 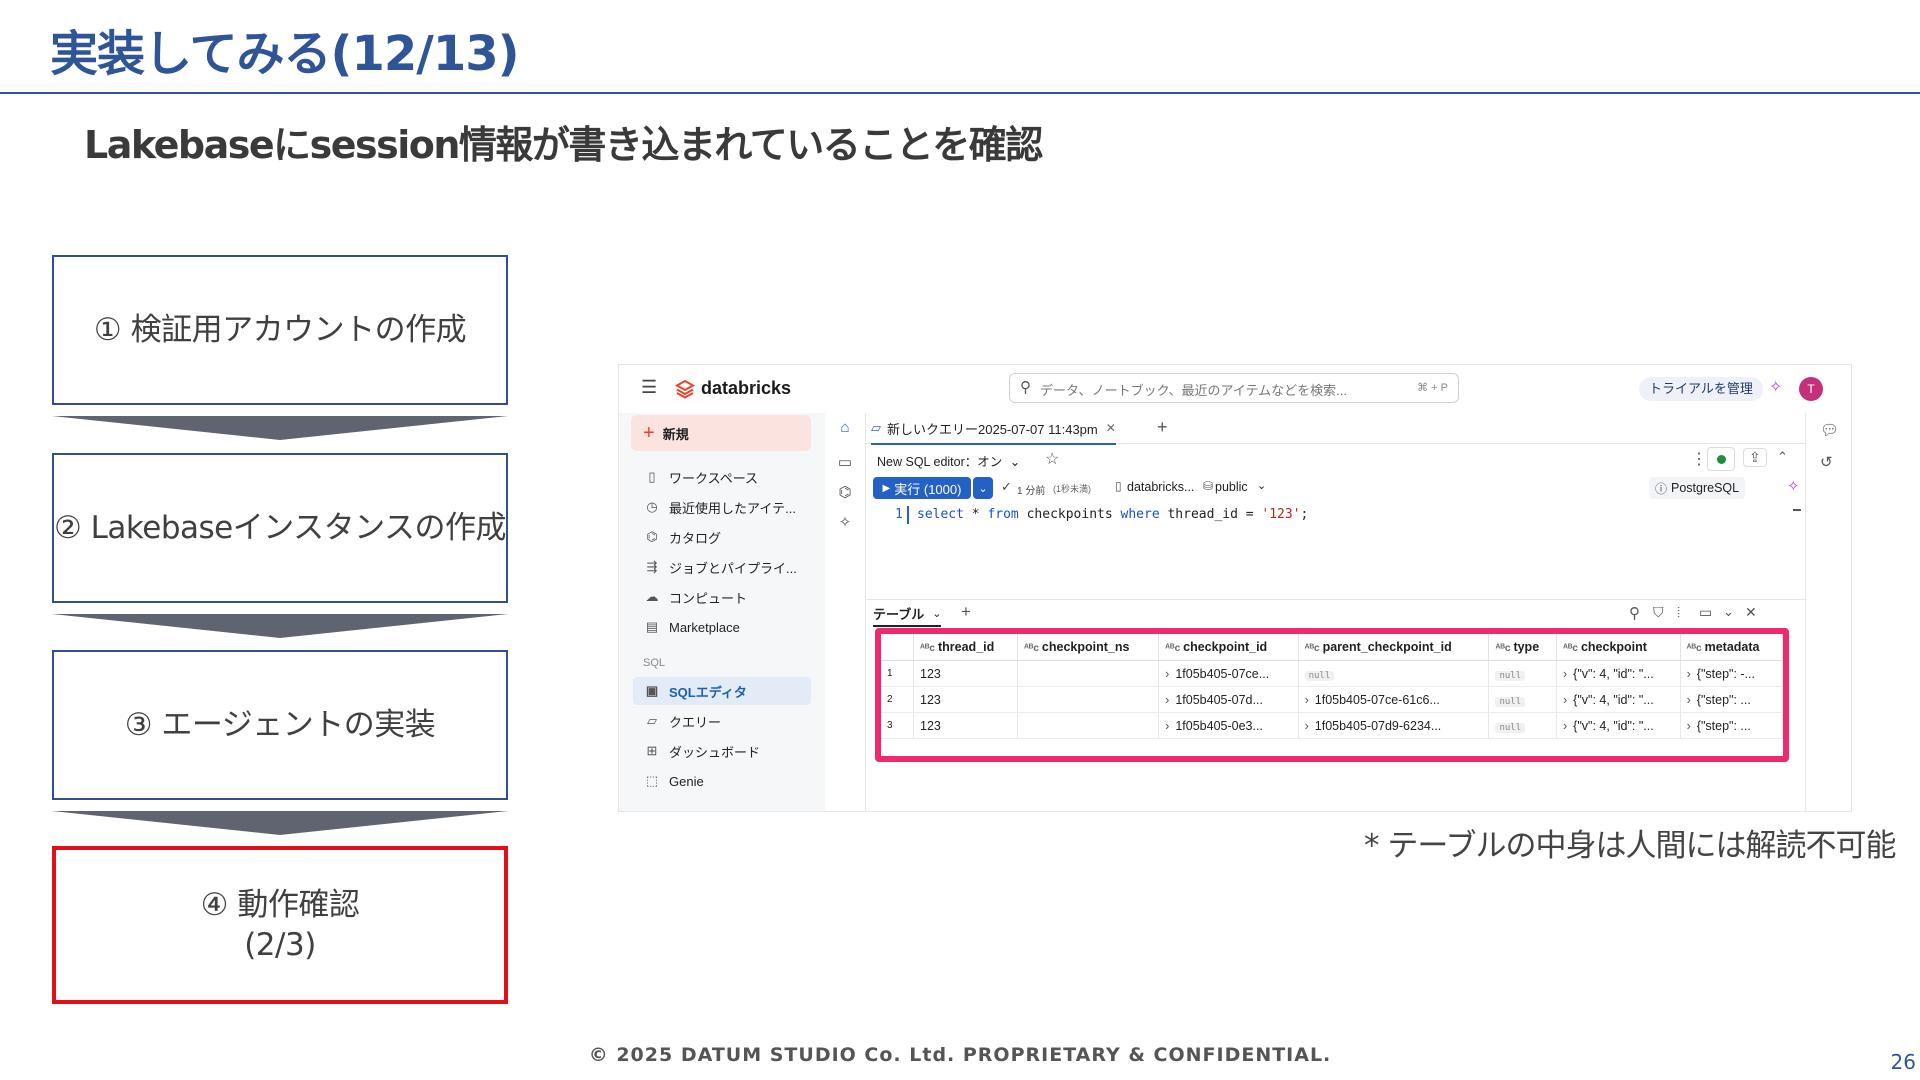 I want to click on column-header: ᴬᴮc parent_checkpoint_id, so click(x=1394, y=647).